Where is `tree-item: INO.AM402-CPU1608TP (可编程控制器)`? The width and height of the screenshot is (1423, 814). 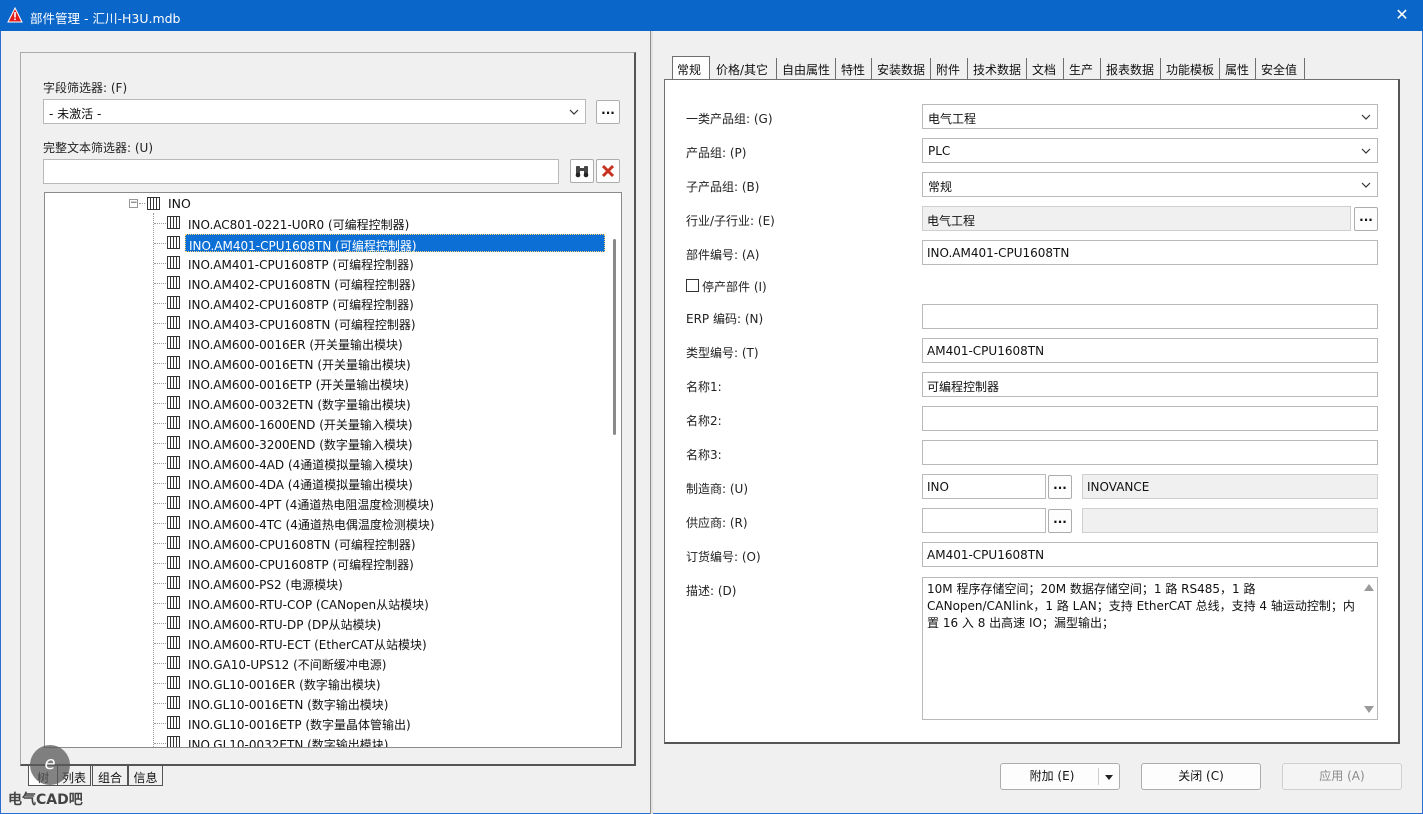
tree-item: INO.AM402-CPU1608TP (可编程控制器) is located at coordinates (325, 303).